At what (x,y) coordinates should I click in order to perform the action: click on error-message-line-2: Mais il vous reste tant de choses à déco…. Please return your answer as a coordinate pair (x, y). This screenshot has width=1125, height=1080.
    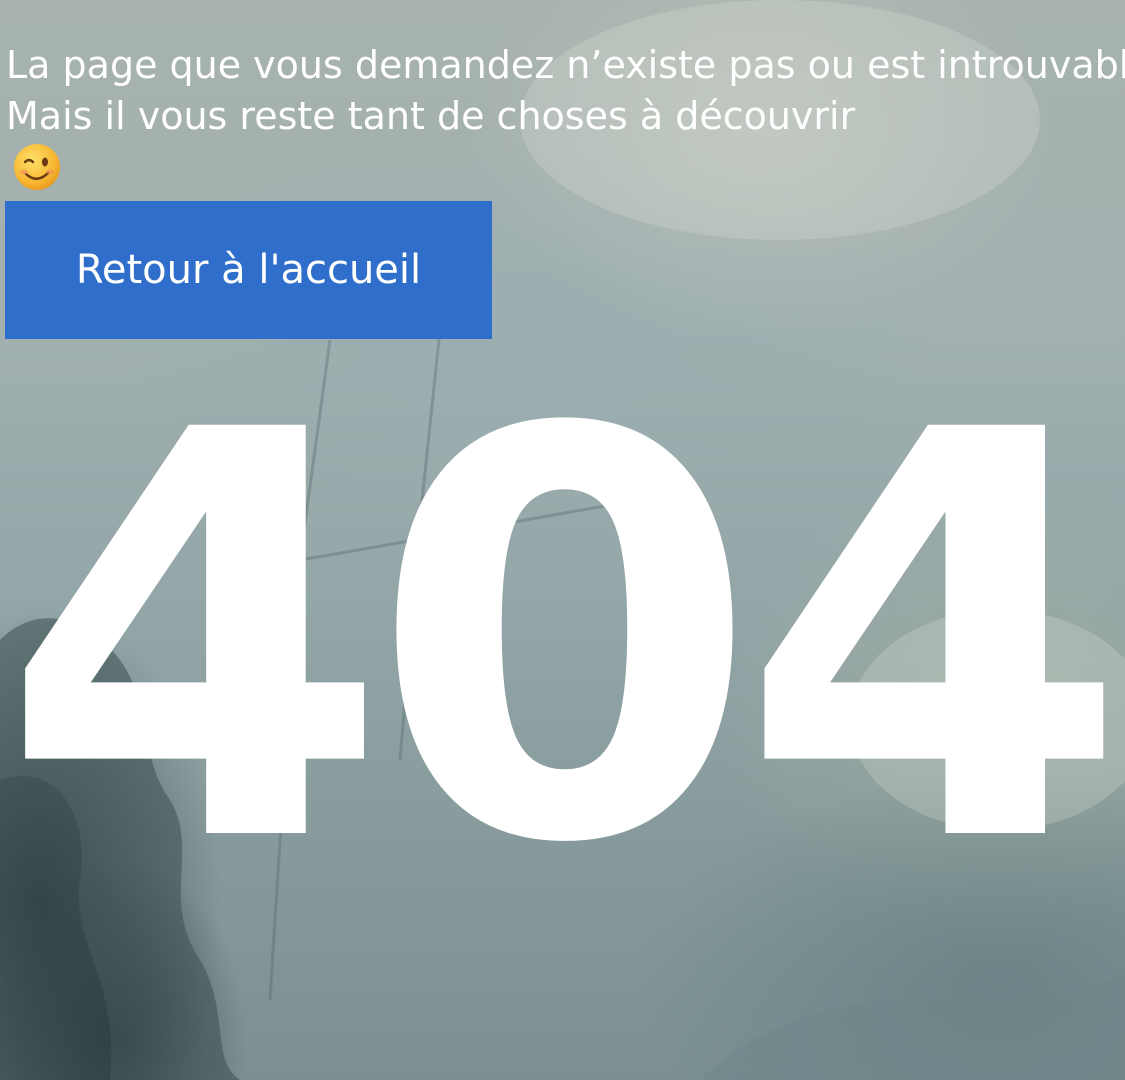
    Looking at the image, I should click on (565, 148).